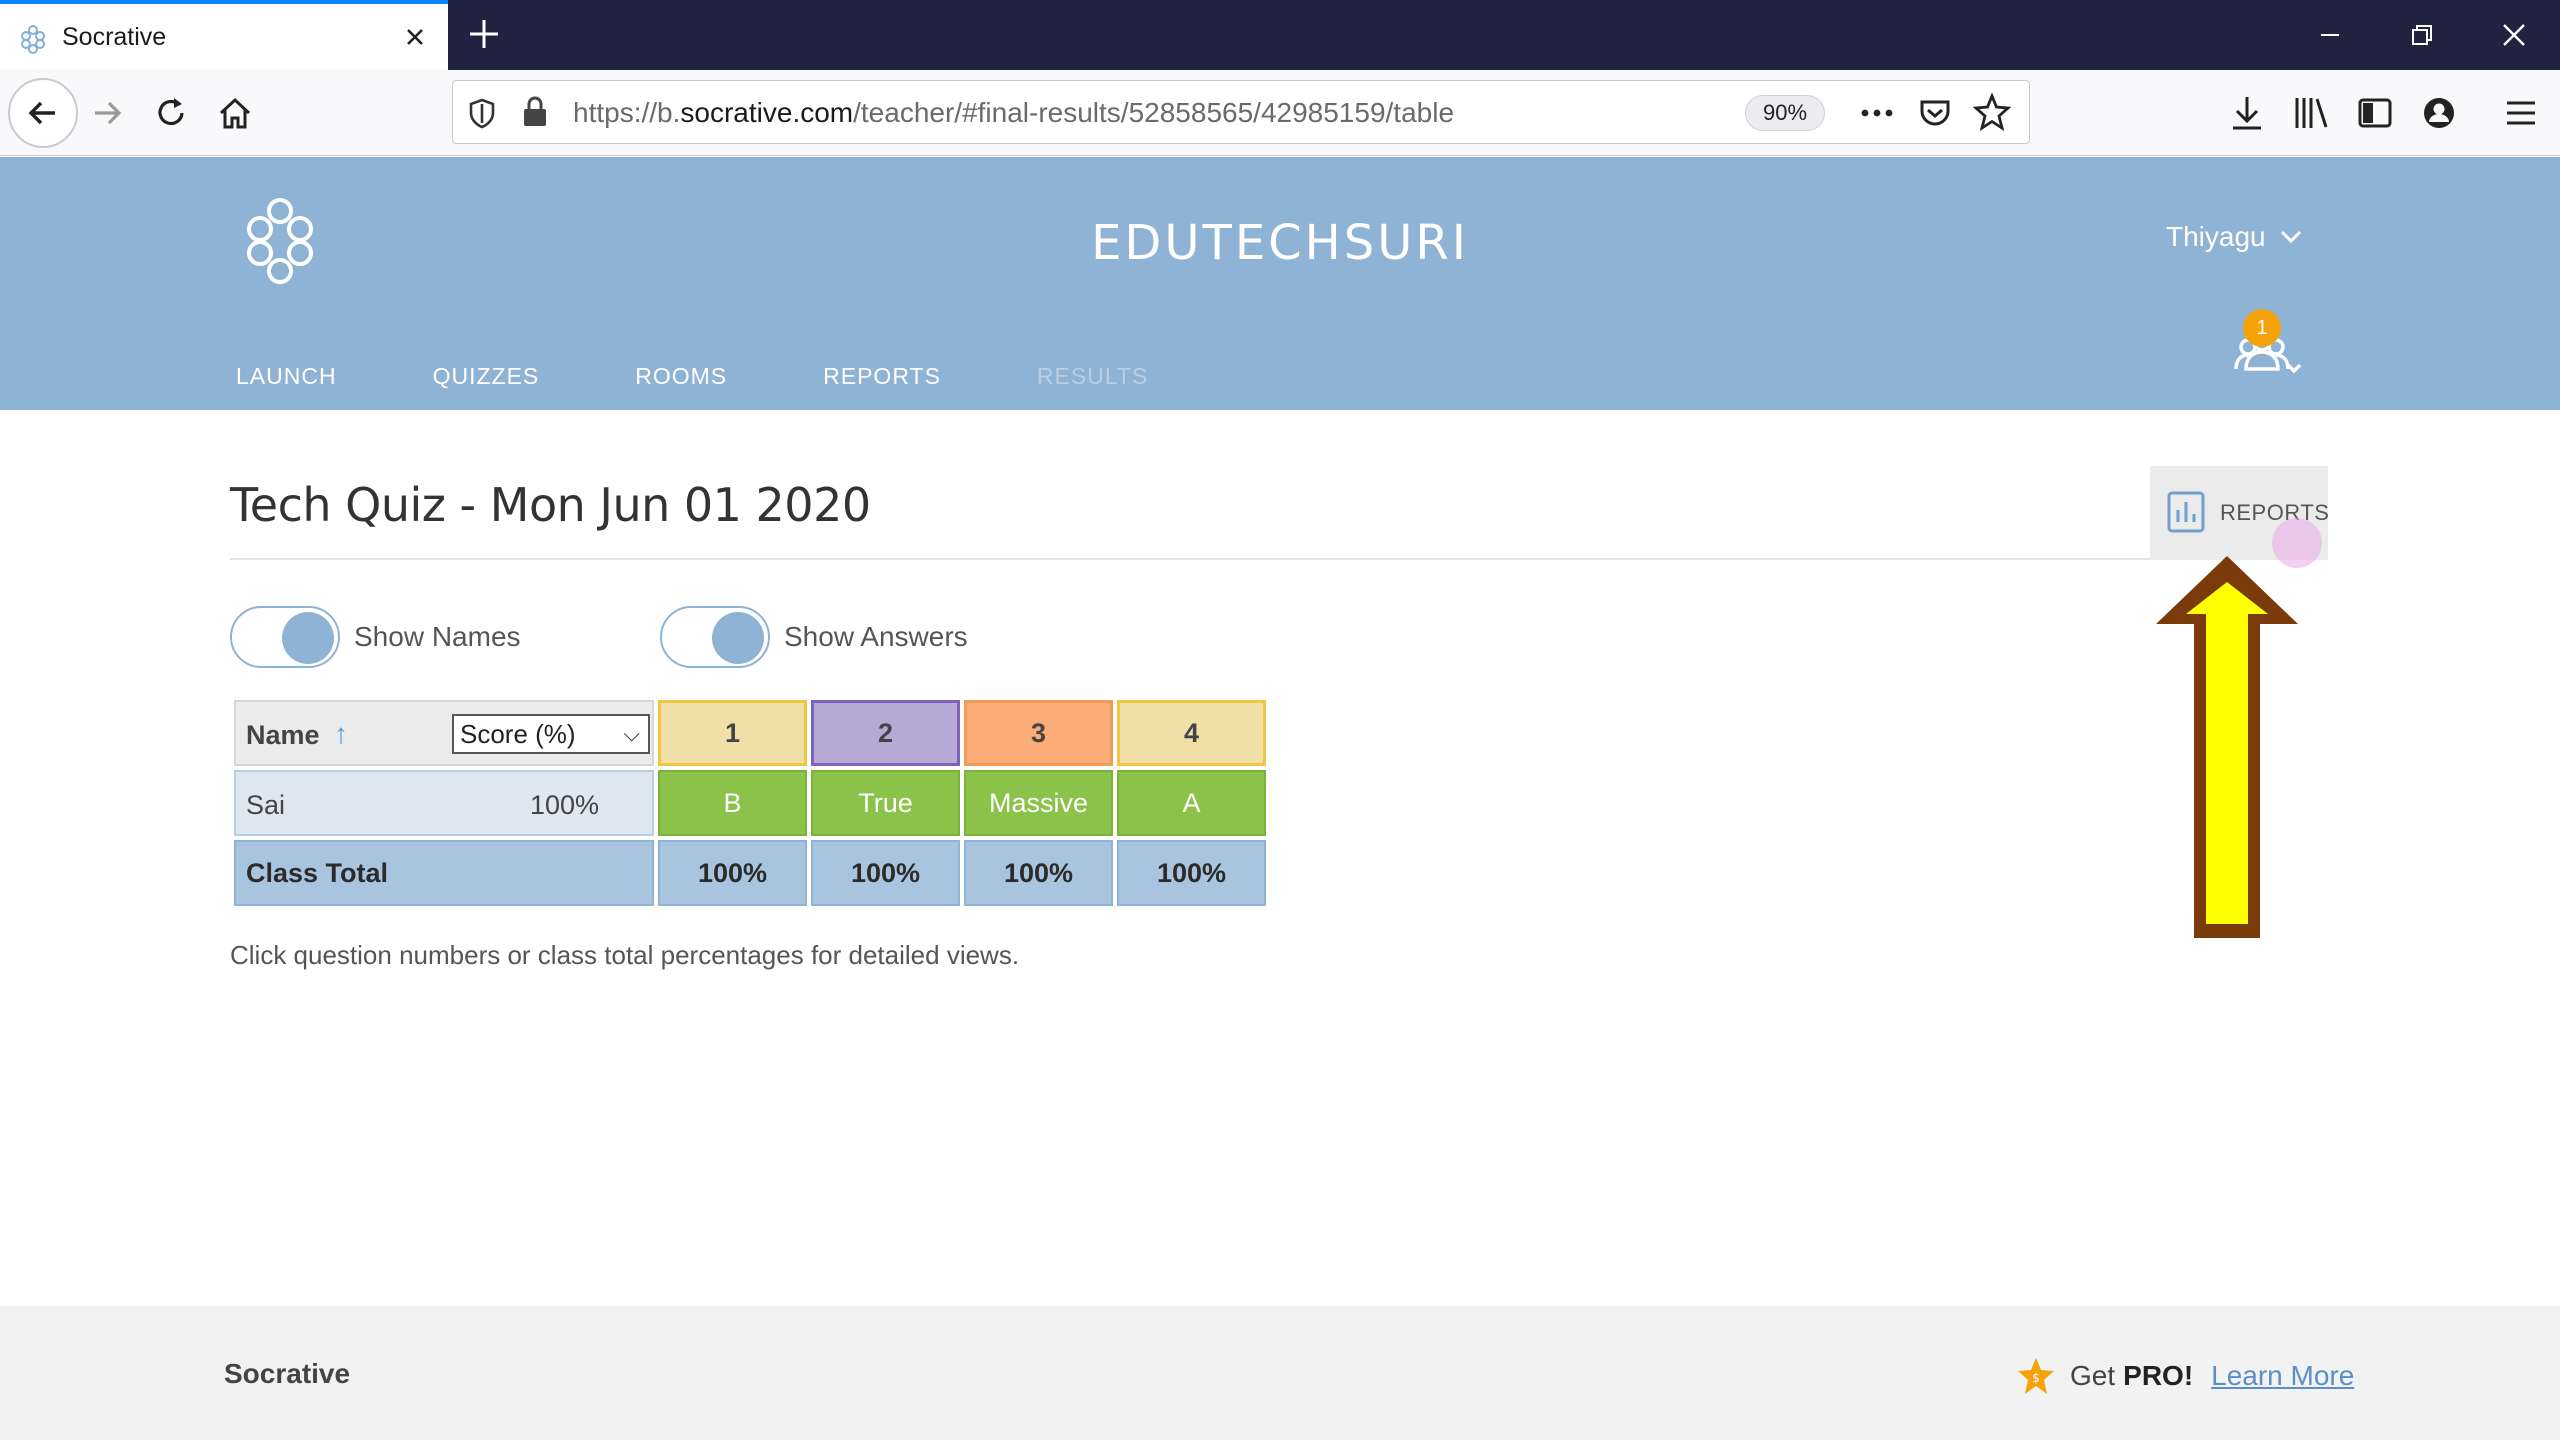 This screenshot has height=1440, width=2560. I want to click on show-answers-toggle: Show Answers, so click(814, 637).